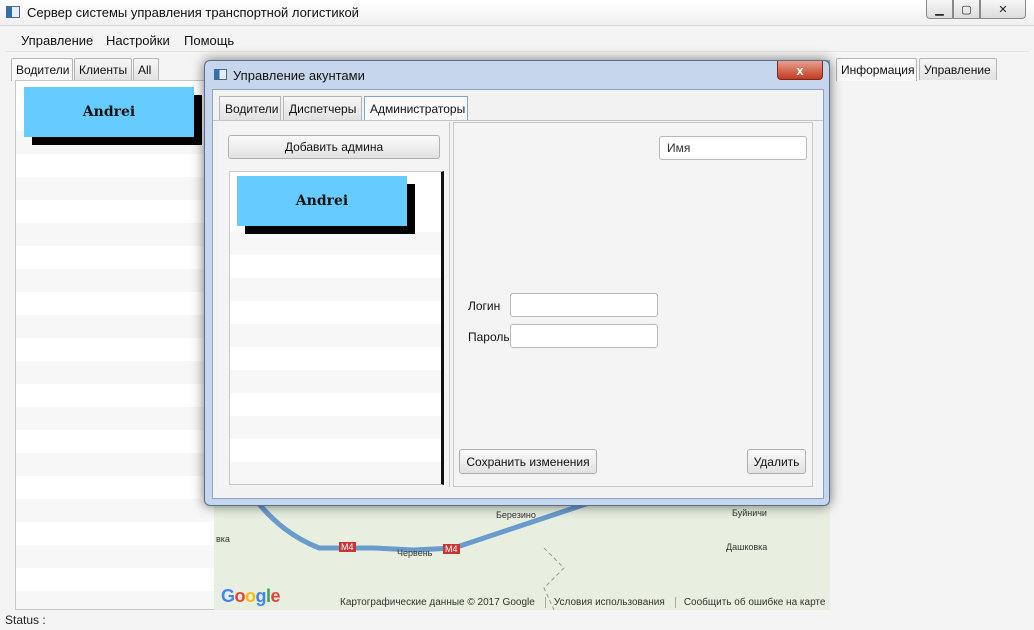 This screenshot has width=1034, height=630. I want to click on dialog-tab-admins: Администраторы, so click(416, 108).